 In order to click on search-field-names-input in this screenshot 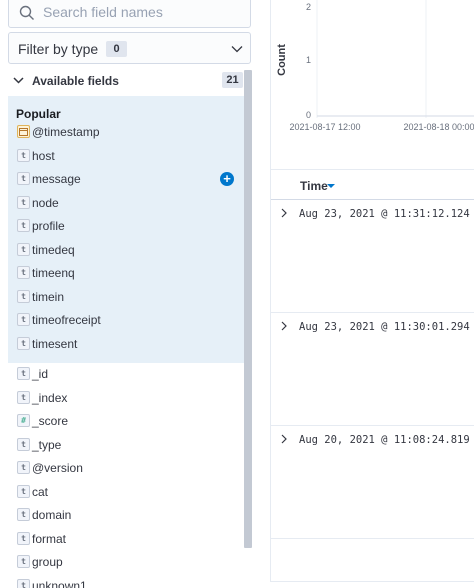, I will do `click(143, 12)`.